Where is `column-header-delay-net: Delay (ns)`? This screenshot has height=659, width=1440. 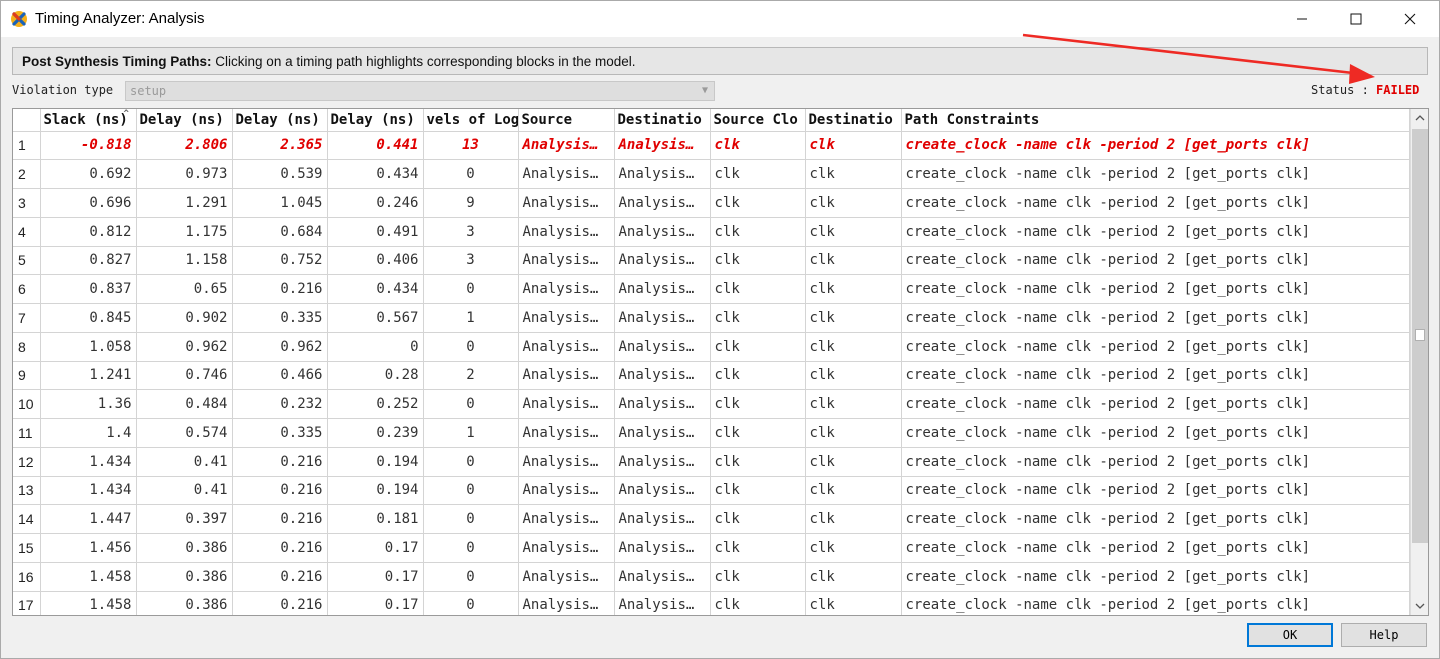 column-header-delay-net: Delay (ns) is located at coordinates (375, 120).